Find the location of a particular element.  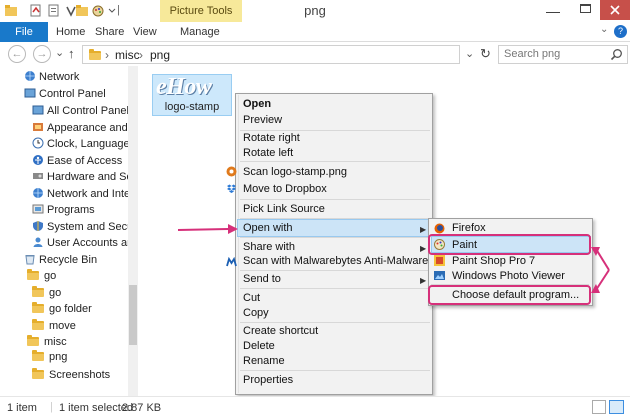

breadcrumb-png: png is located at coordinates (160, 55).